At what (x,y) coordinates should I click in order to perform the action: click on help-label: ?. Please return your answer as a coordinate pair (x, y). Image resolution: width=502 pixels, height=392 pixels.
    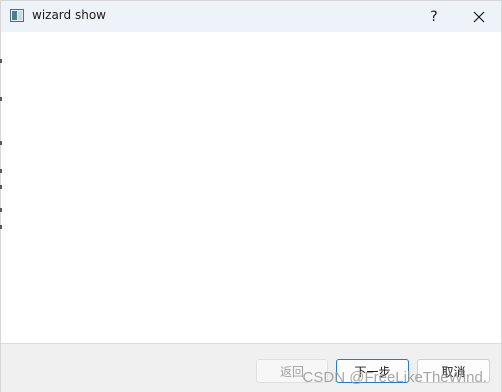
    Looking at the image, I should click on (434, 16).